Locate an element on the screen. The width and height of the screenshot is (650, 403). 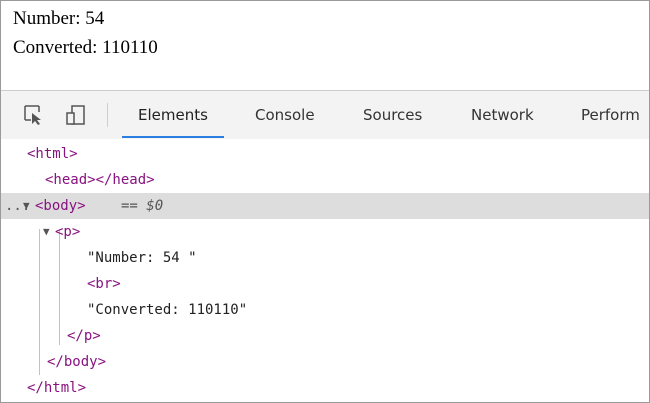
body-open-tag: <body> is located at coordinates (60, 206).